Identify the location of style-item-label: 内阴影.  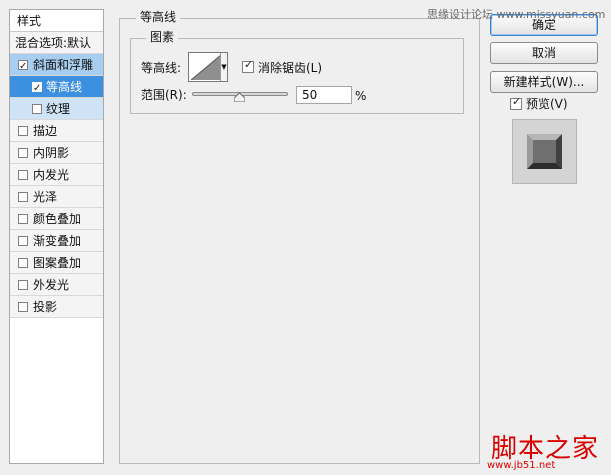
(51, 153).